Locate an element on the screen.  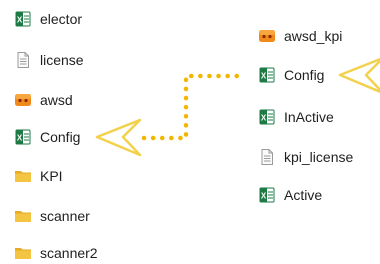
file-label: elector is located at coordinates (61, 19).